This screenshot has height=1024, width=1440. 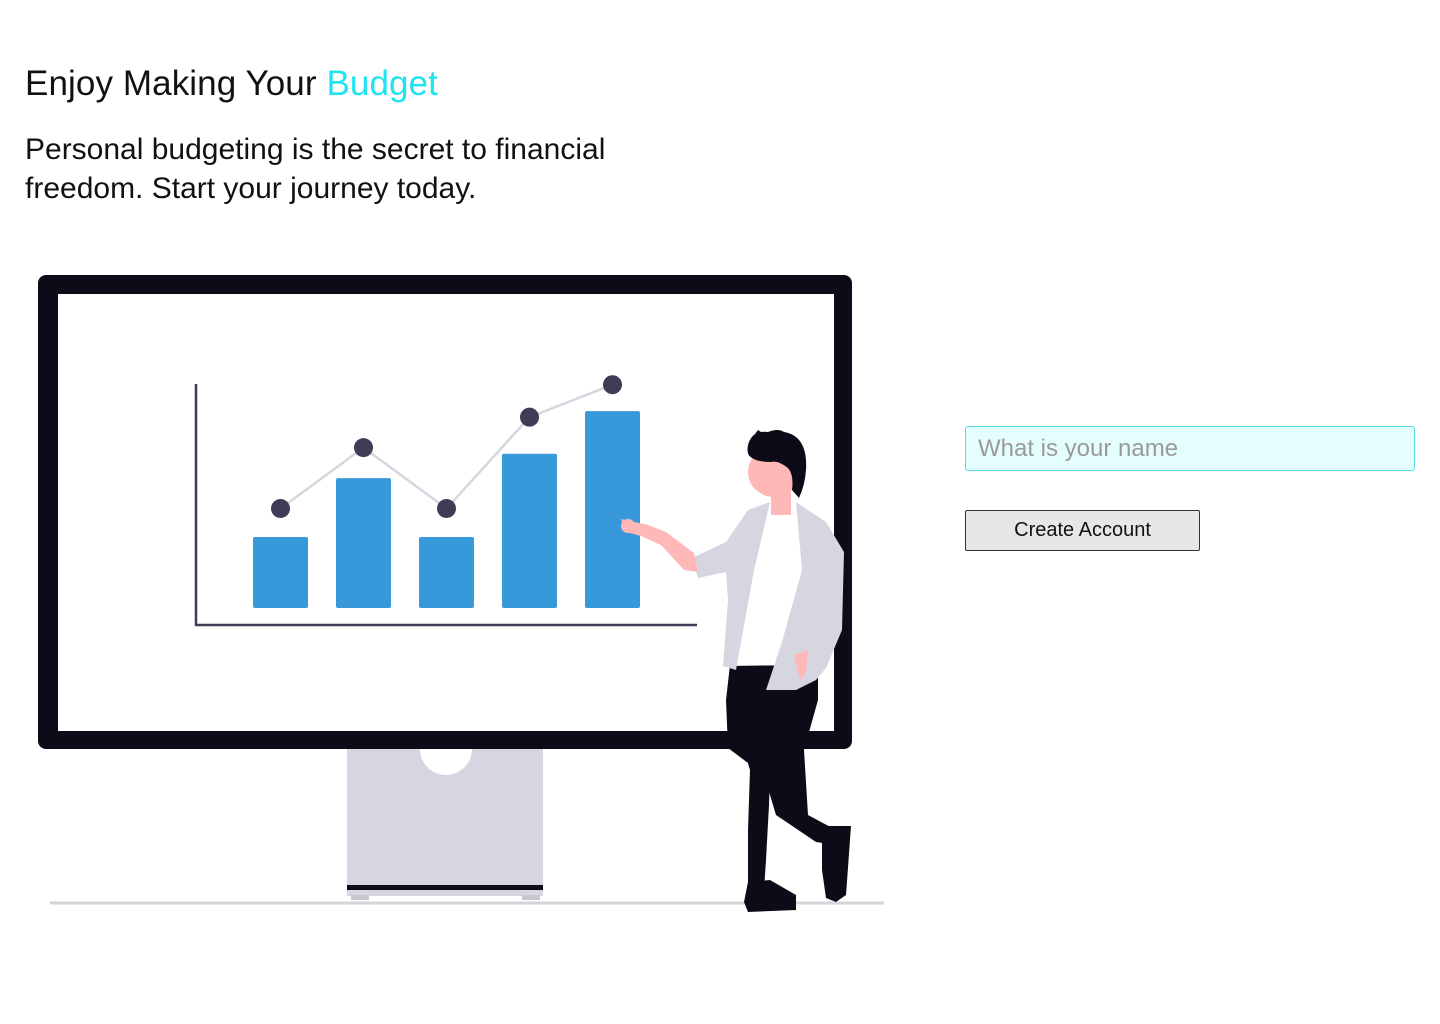 I want to click on title-accent: Budget, so click(x=382, y=83).